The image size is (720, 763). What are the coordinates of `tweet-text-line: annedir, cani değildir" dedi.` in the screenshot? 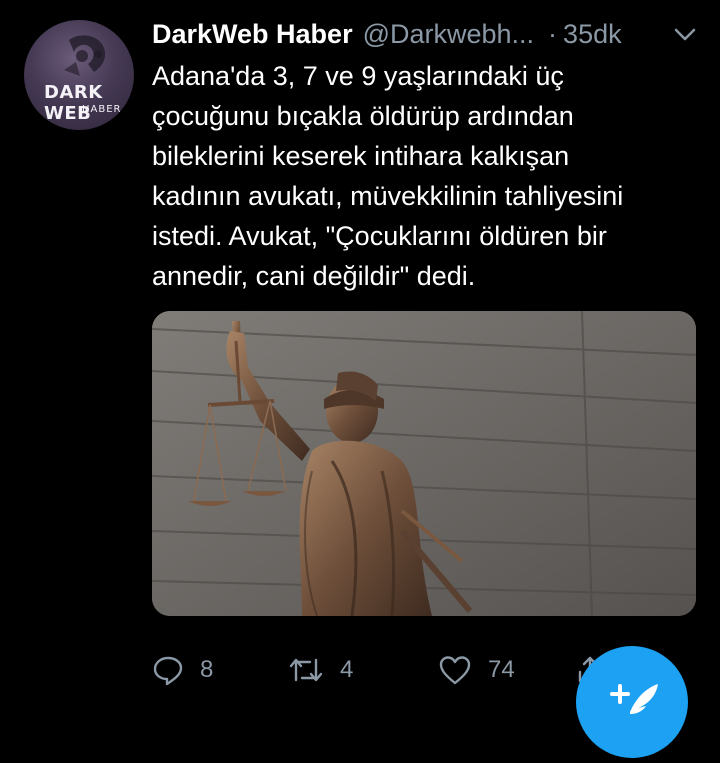 It's located at (314, 276).